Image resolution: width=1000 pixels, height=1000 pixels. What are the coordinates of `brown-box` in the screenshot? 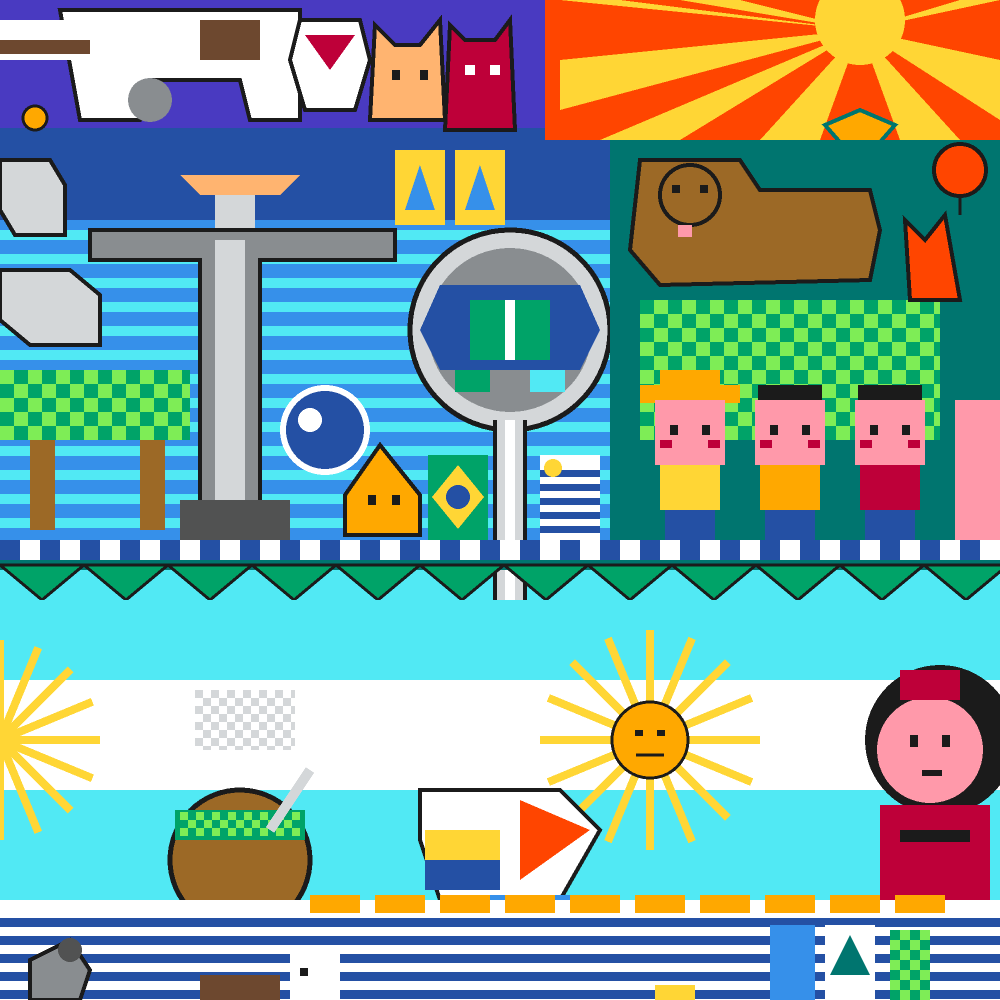 It's located at (240, 987).